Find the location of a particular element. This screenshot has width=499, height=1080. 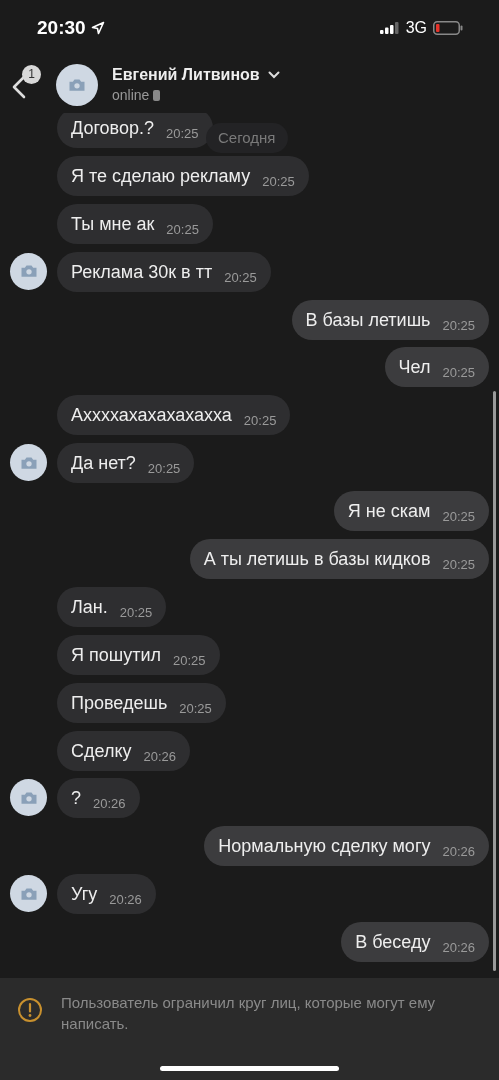

message-text: Сделку is located at coordinates (101, 751).